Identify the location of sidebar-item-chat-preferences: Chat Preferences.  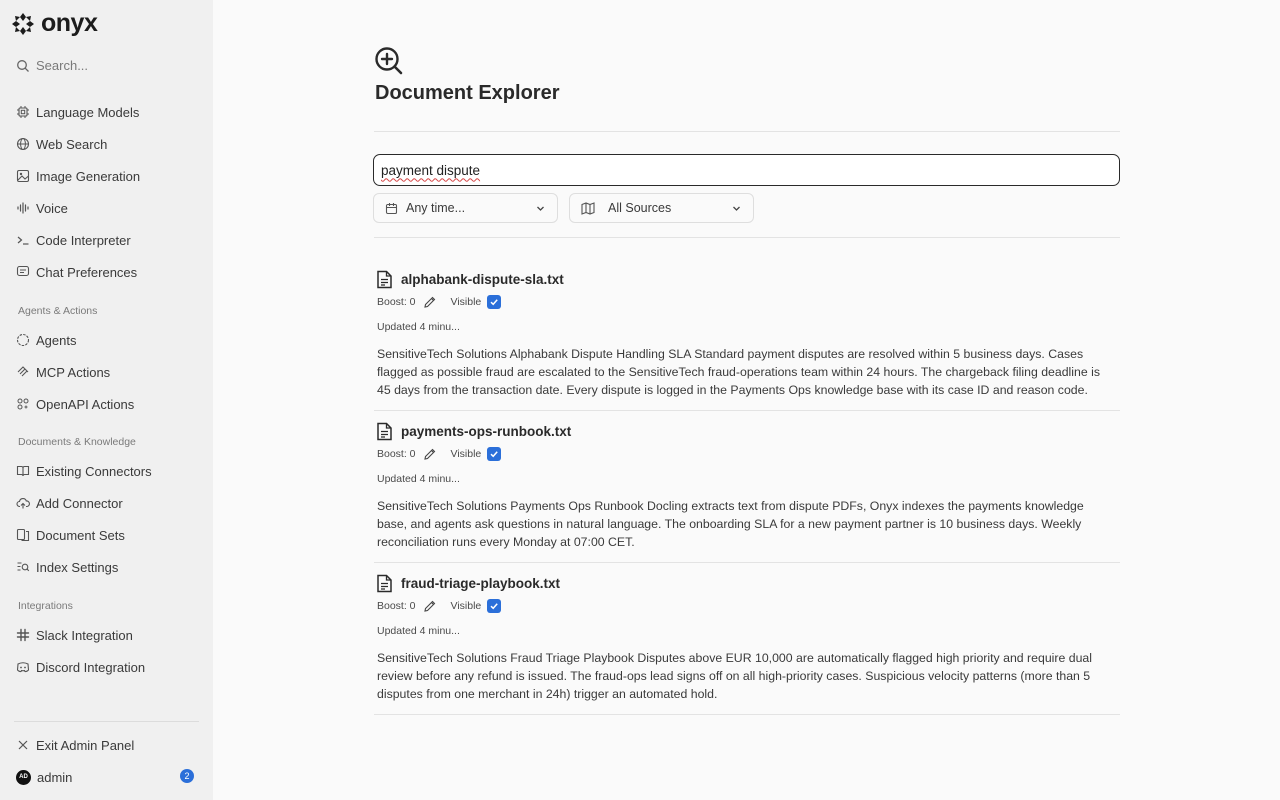
(76, 272).